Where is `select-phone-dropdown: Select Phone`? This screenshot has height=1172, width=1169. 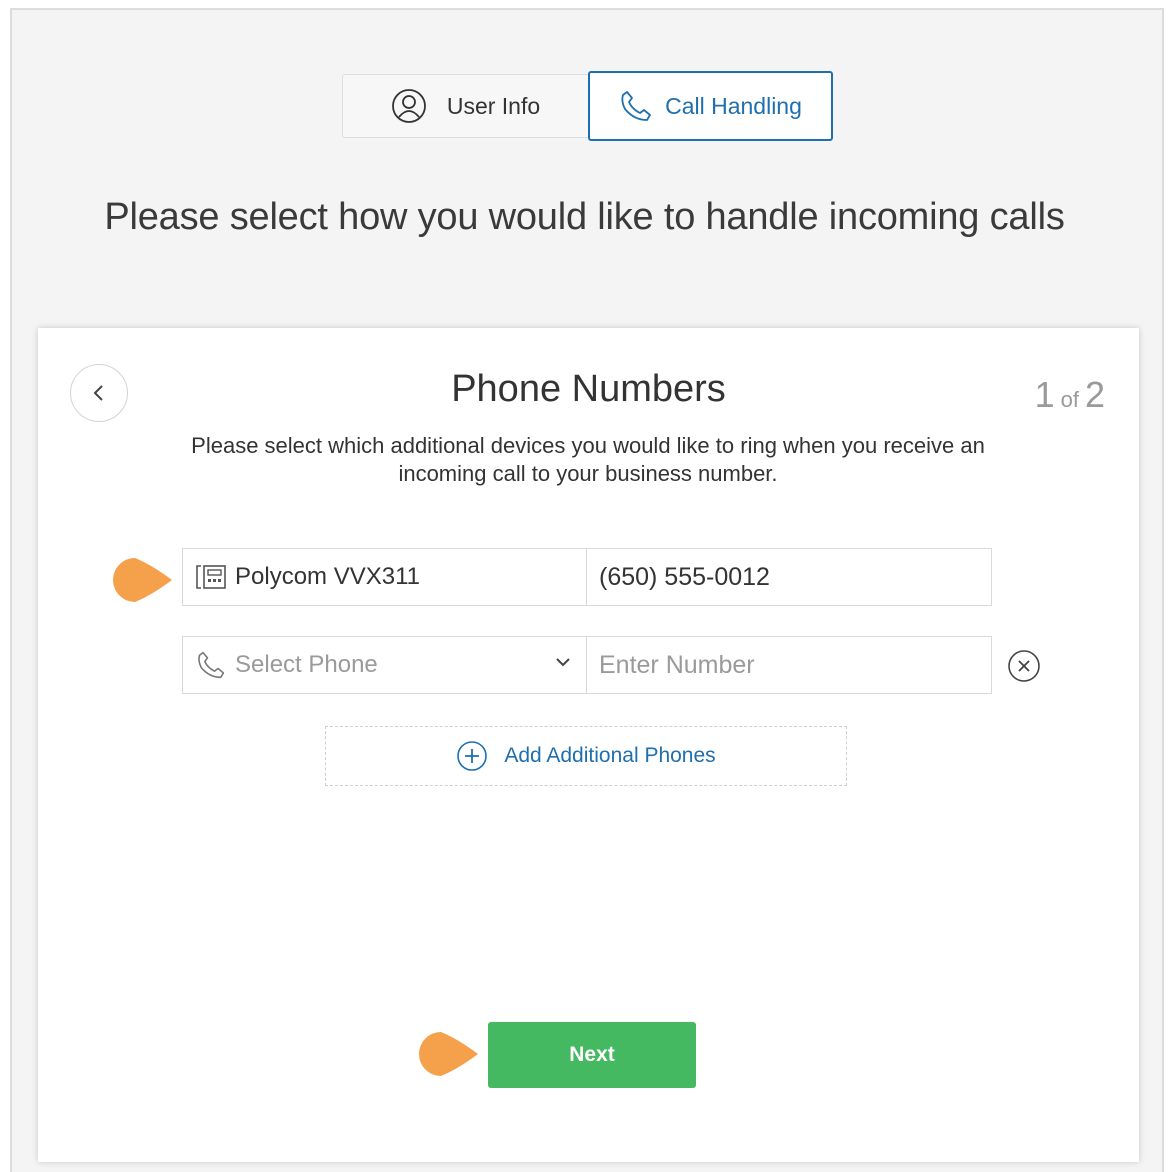 select-phone-dropdown: Select Phone is located at coordinates (385, 665).